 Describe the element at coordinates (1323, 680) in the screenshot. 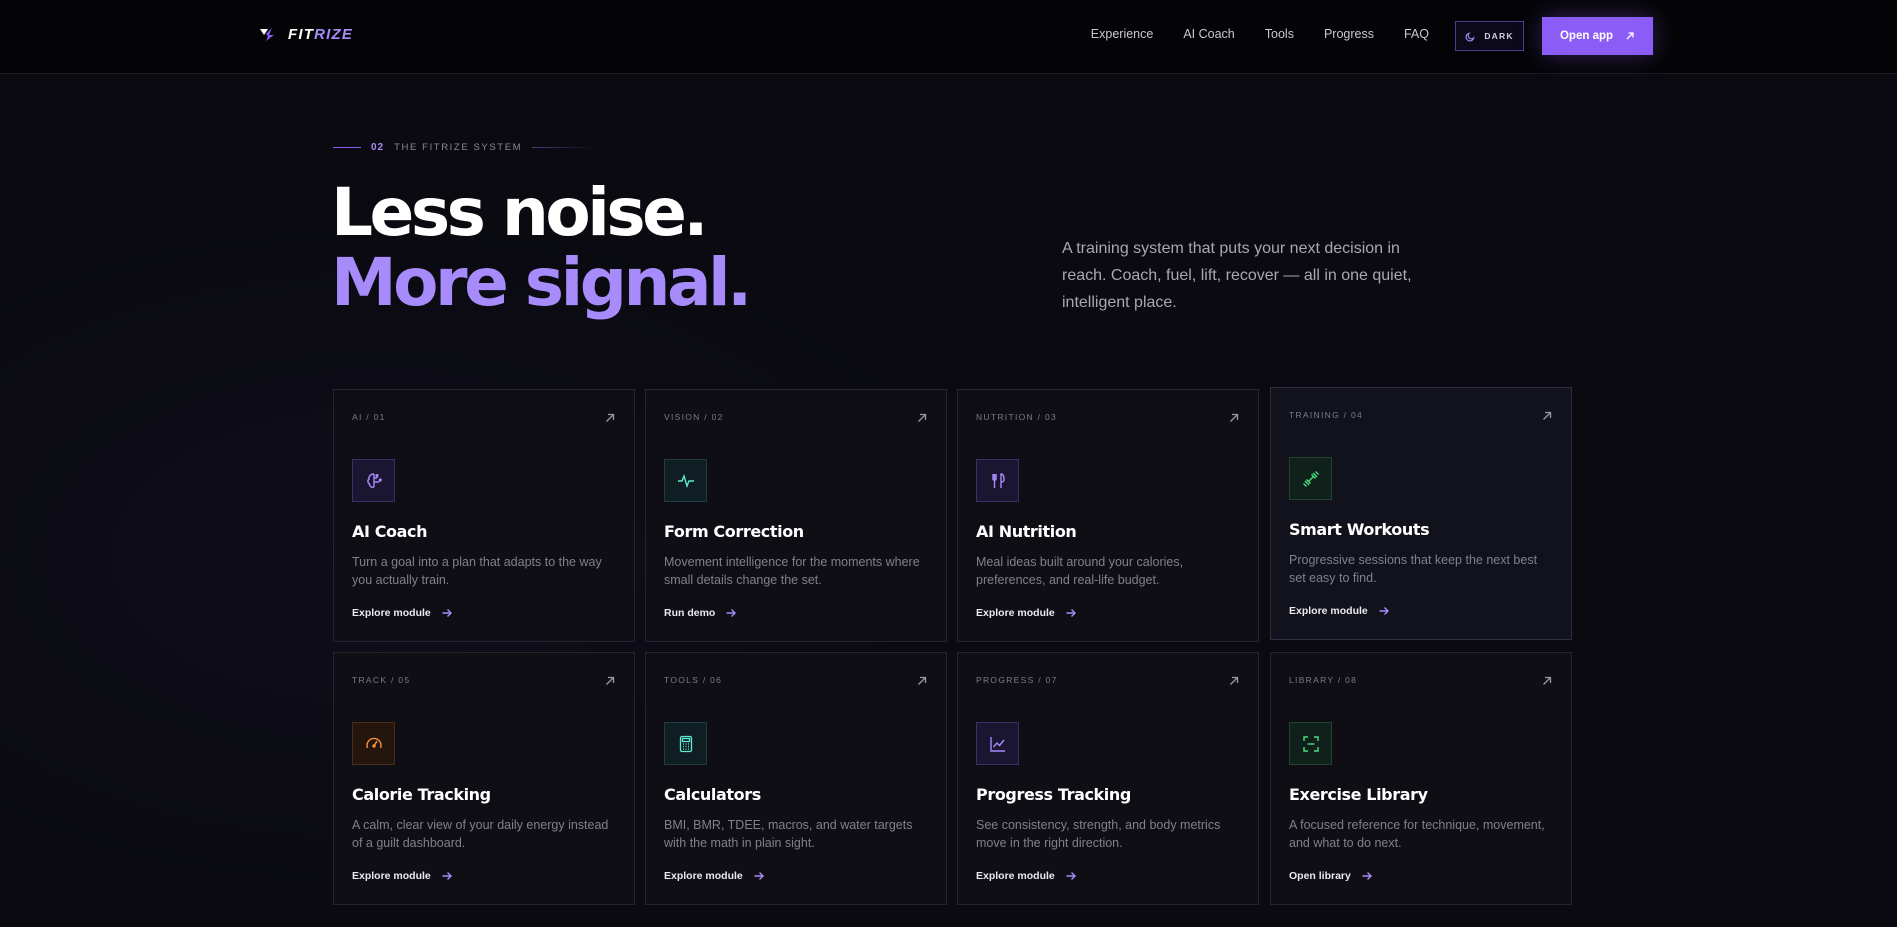

I see `card-tag: LIBRARY / 08` at that location.